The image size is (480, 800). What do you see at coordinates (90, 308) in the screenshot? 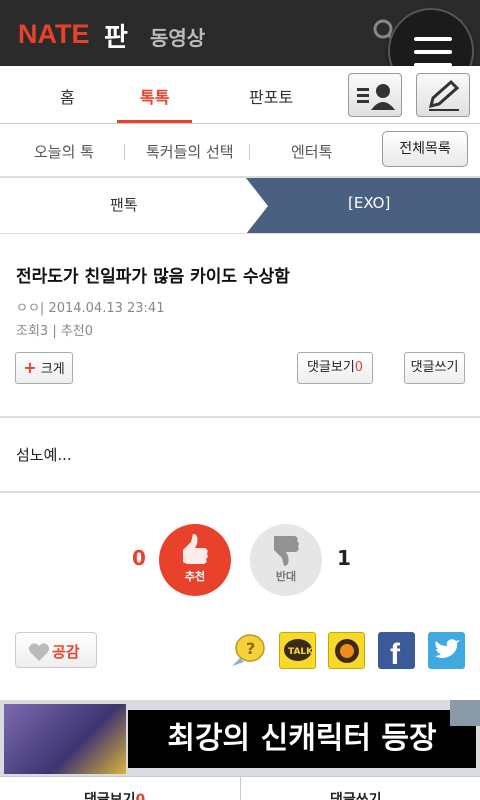
I see `article-author-date: ㅇㅇ| 2014.04.13 23:41` at bounding box center [90, 308].